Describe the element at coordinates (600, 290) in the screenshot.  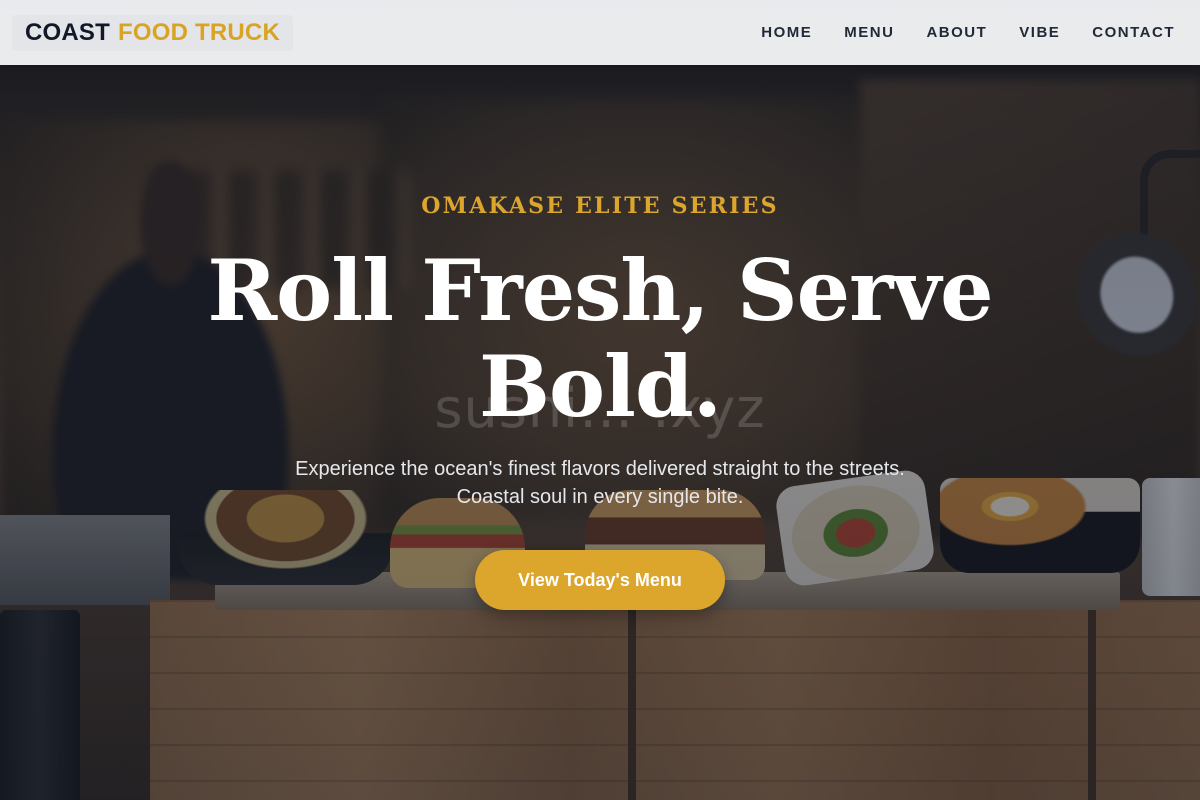
I see `hero-headline-line1: Roll Fresh, Serve` at that location.